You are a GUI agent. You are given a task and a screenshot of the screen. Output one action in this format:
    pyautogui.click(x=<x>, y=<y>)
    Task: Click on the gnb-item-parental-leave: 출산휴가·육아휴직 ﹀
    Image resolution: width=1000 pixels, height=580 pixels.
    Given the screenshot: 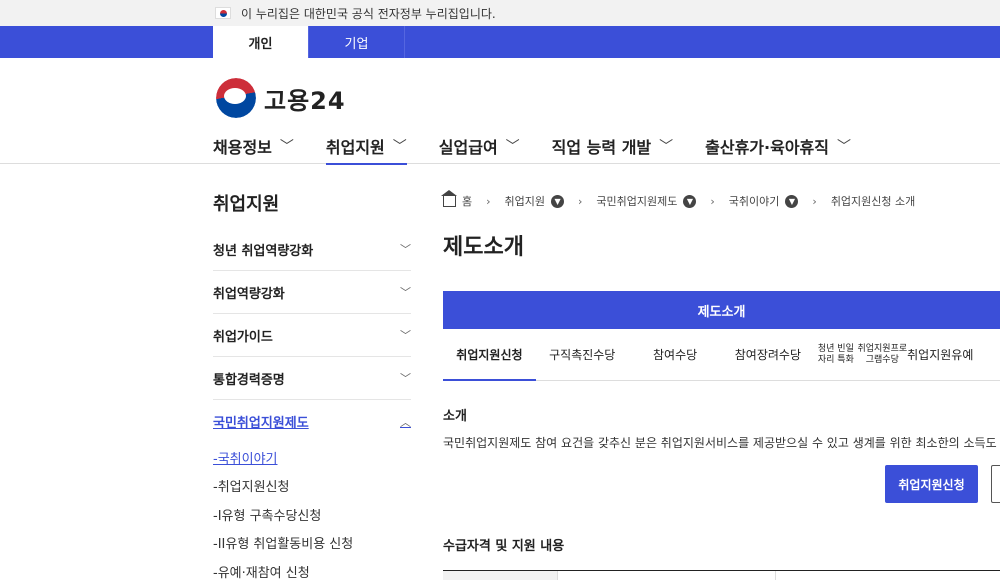 What is the action you would take?
    pyautogui.click(x=778, y=146)
    